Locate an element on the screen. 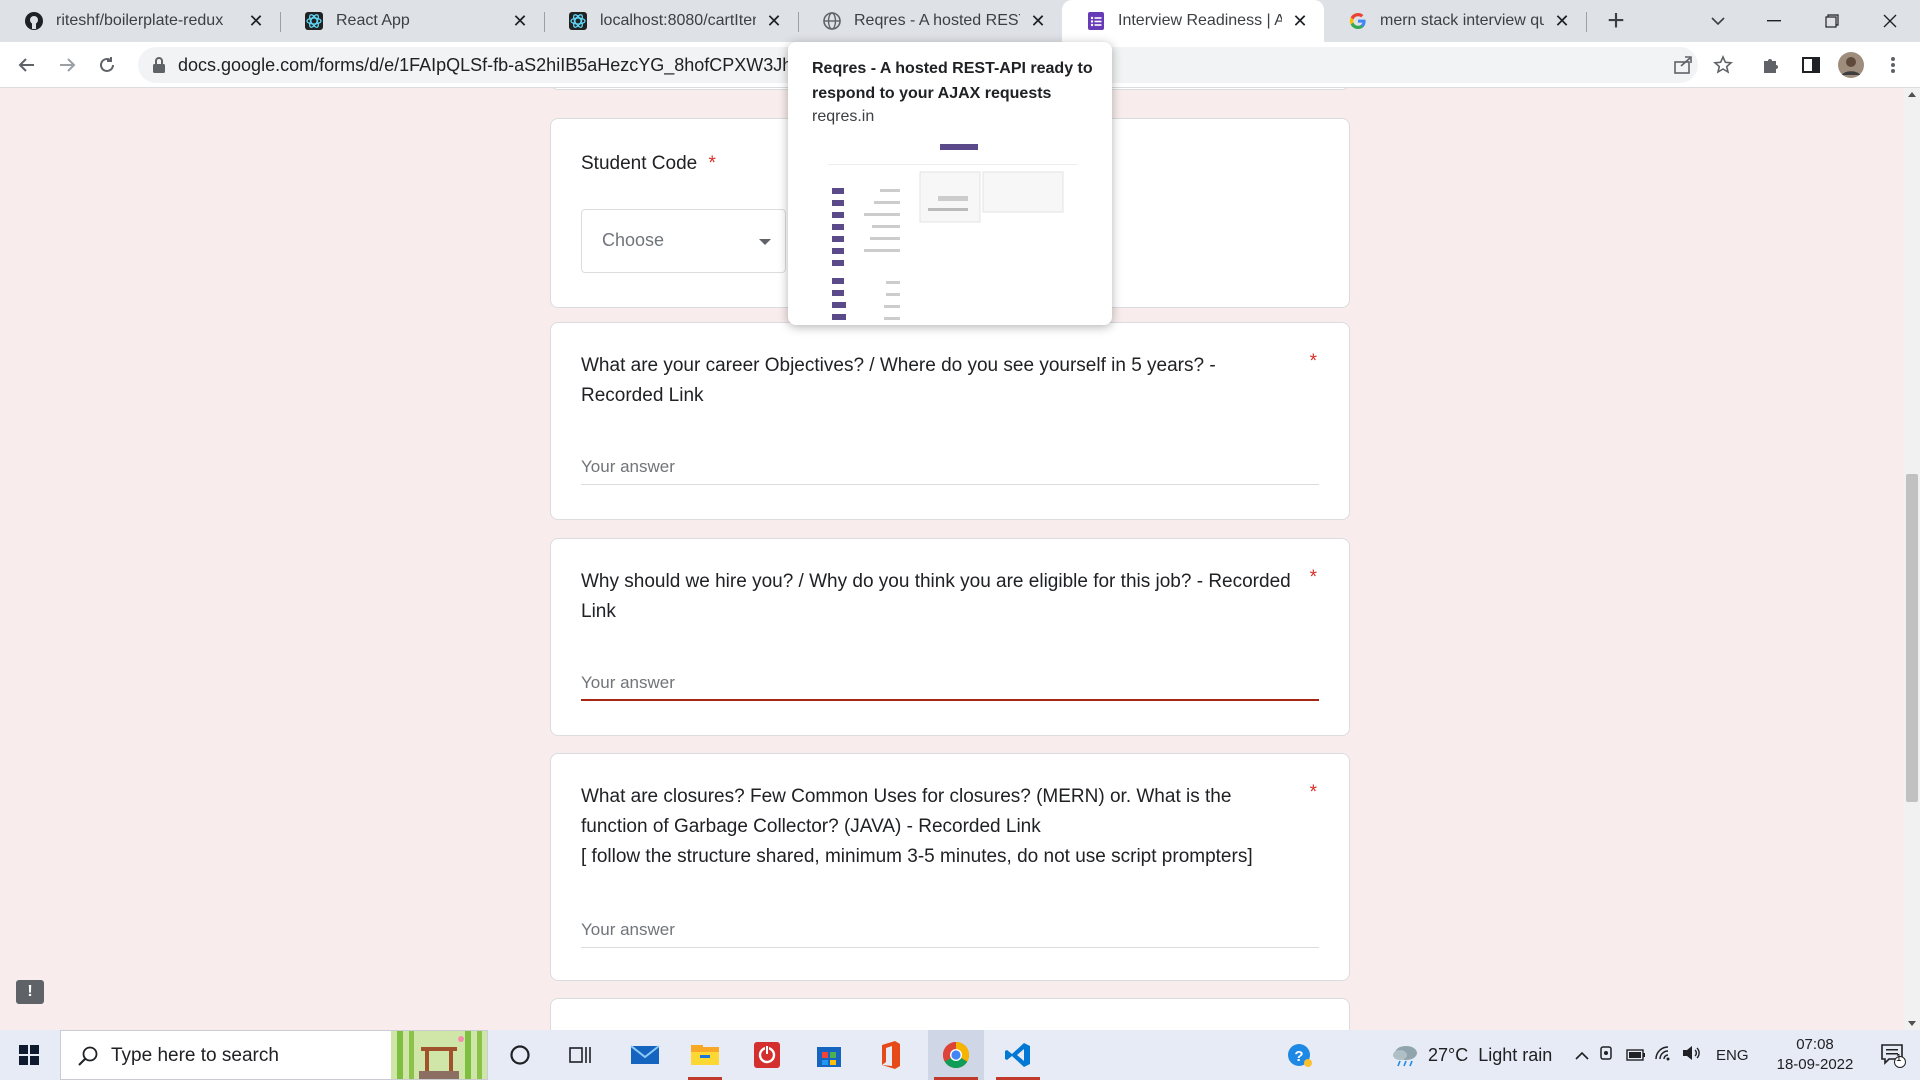 This screenshot has width=1920, height=1080. cortana-circle-icon is located at coordinates (520, 1055).